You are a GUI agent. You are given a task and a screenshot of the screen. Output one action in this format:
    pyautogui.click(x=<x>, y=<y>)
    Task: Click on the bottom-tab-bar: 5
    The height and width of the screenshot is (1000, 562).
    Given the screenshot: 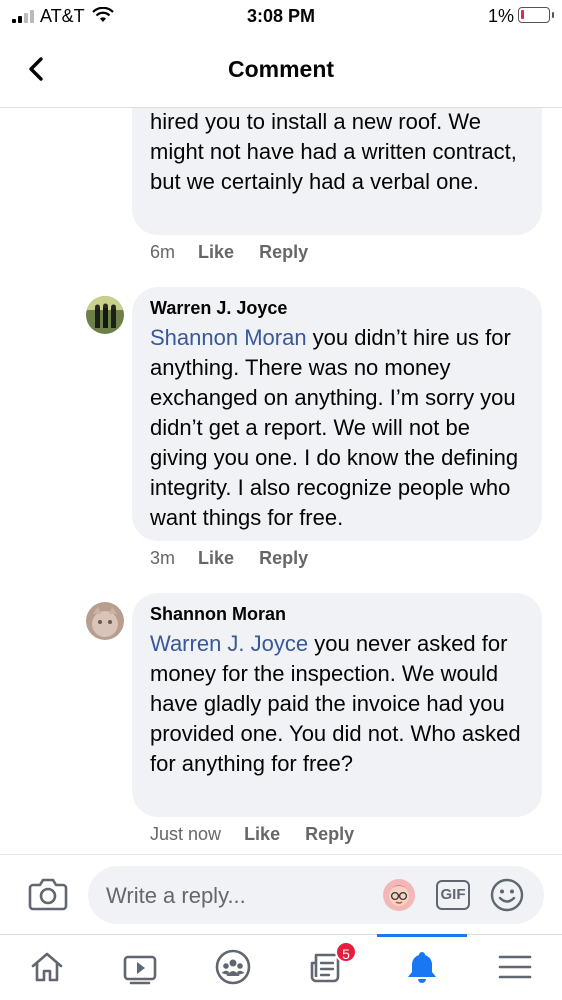 What is the action you would take?
    pyautogui.click(x=281, y=967)
    